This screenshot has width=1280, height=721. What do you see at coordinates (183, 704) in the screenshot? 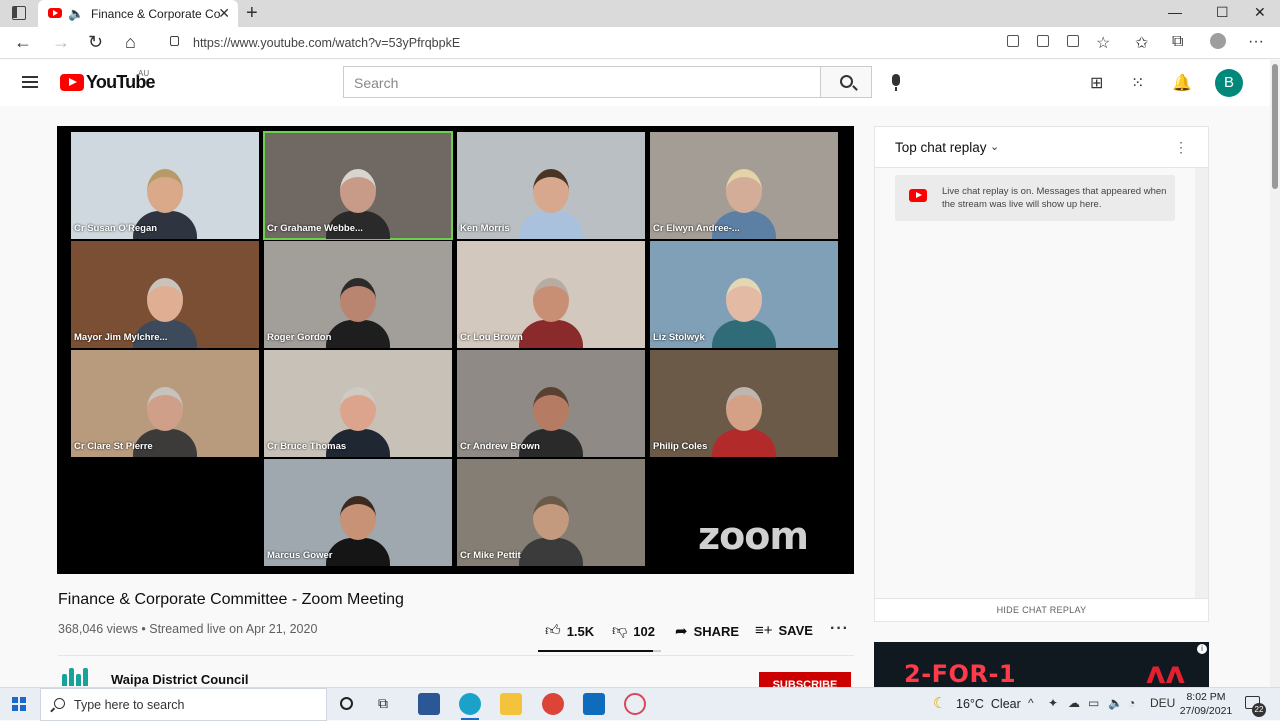
I see `taskbar-search-input: Type here to search` at bounding box center [183, 704].